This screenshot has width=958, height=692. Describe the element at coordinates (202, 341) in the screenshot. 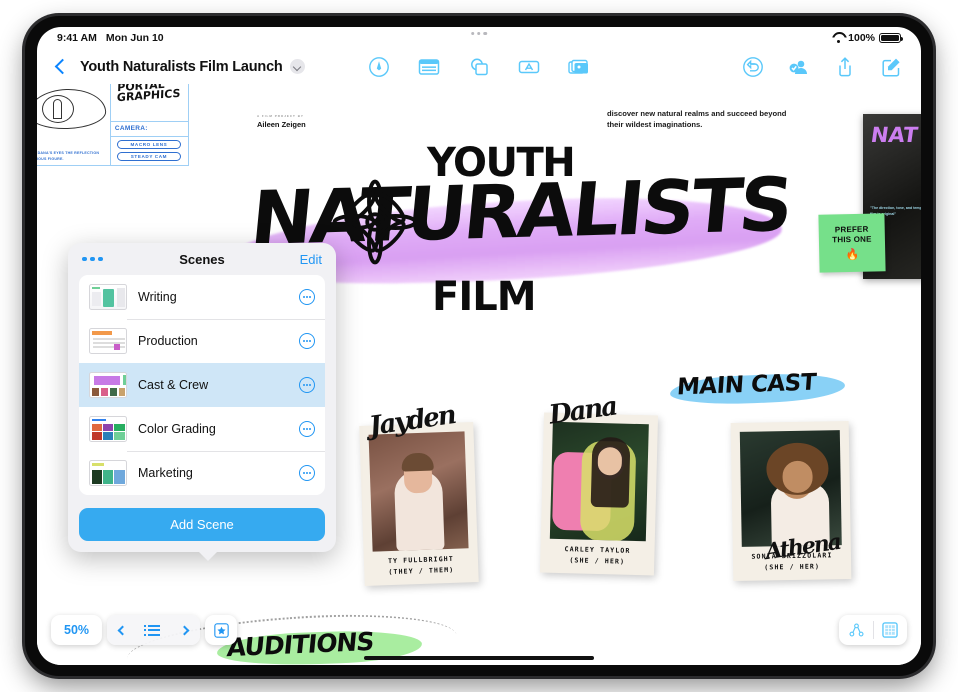

I see `scene-row-production: Production` at that location.